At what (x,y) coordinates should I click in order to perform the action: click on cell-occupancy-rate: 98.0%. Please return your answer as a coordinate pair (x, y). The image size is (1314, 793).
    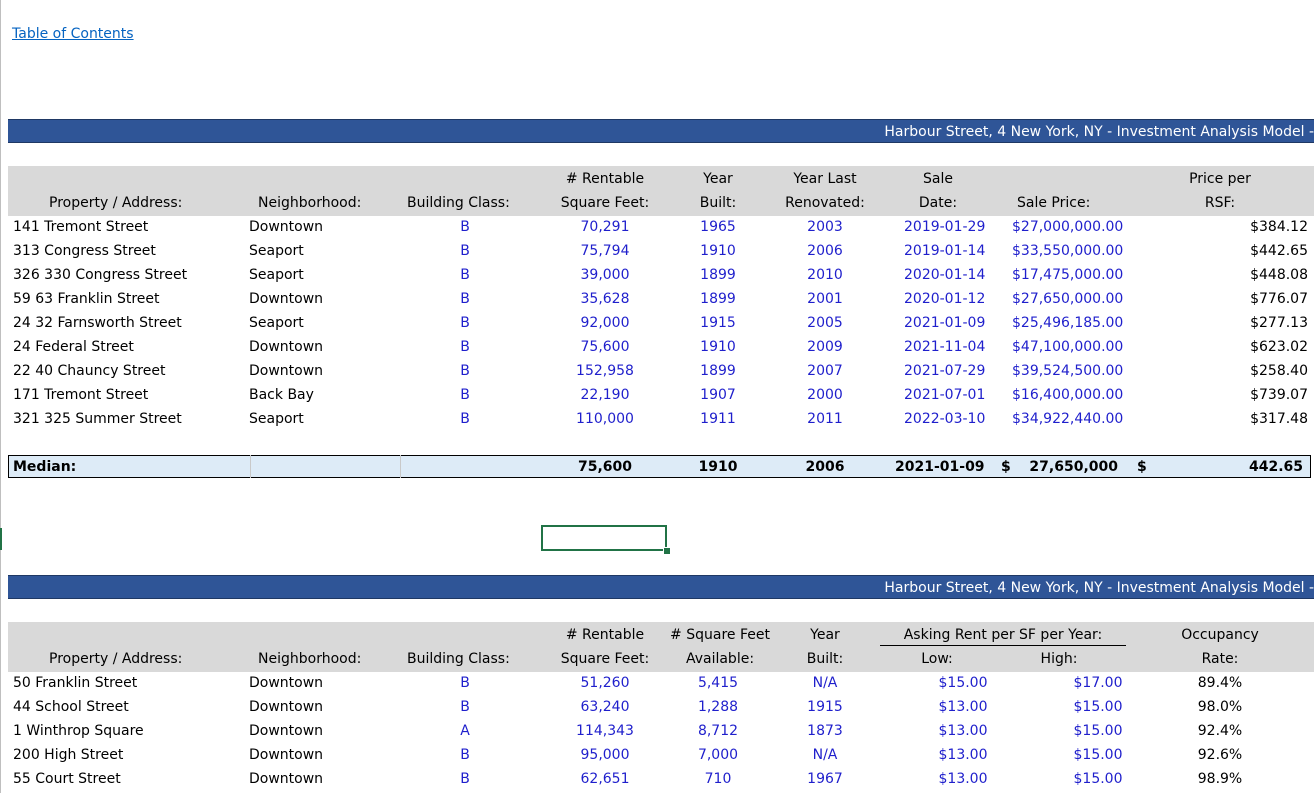
    Looking at the image, I should click on (1220, 707).